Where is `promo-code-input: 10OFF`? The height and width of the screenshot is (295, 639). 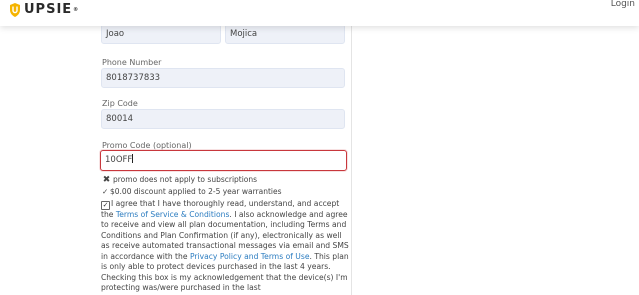
promo-code-input: 10OFF is located at coordinates (223, 160).